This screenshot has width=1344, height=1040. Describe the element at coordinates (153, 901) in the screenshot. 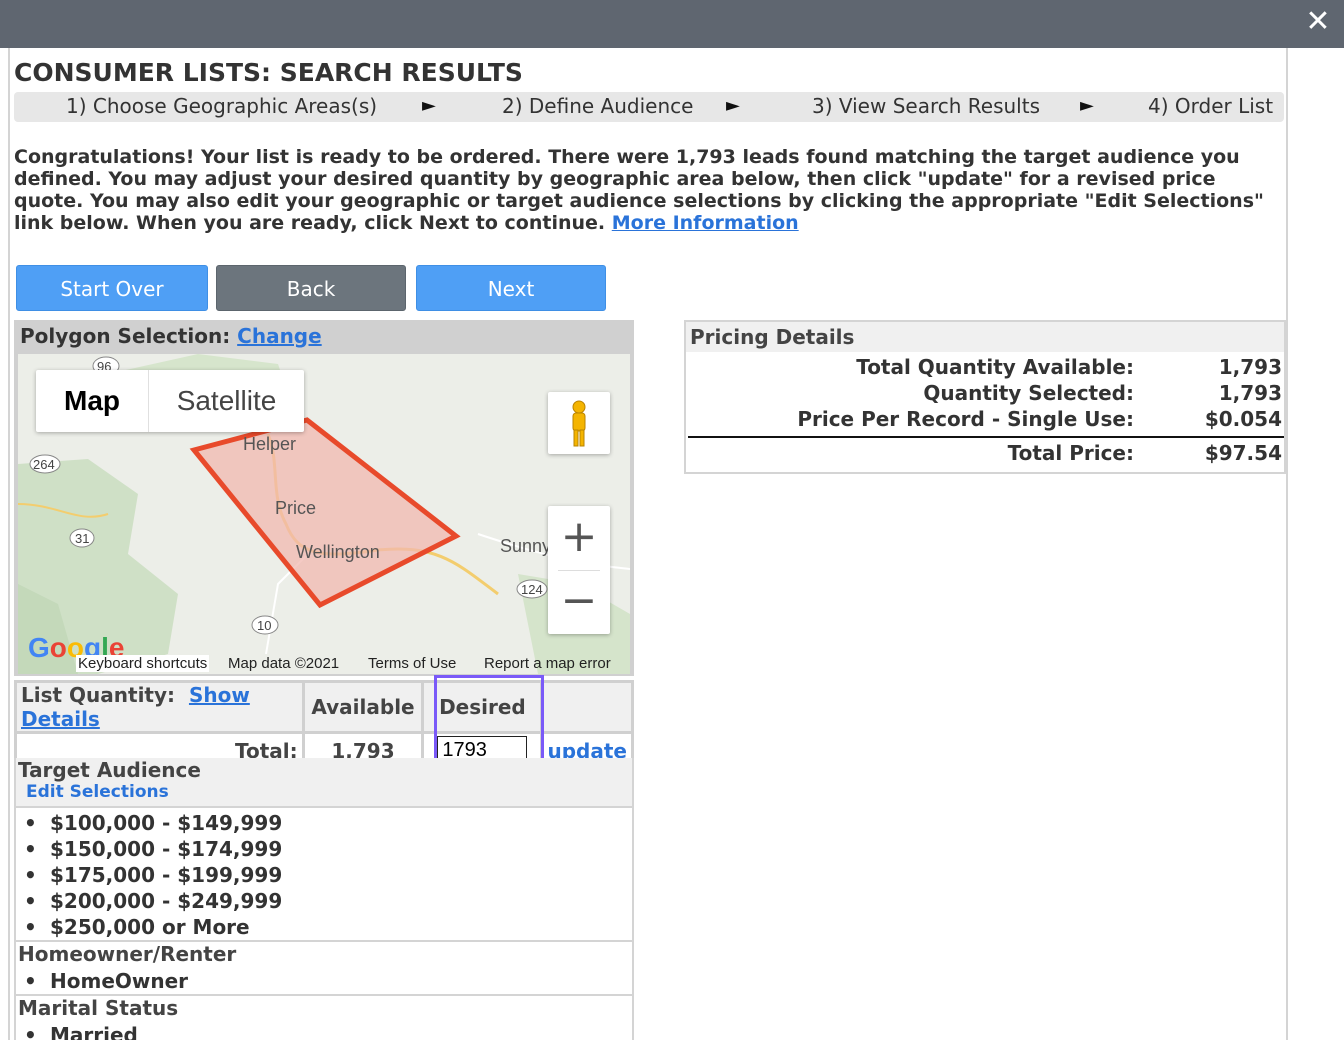

I see `list-item: • $200,000 - $249,999` at that location.